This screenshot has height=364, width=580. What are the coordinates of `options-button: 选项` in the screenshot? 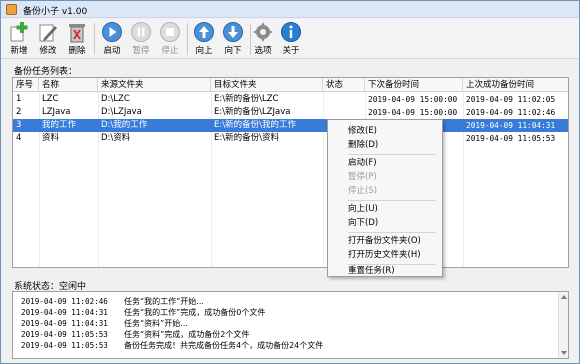 It's located at (263, 39).